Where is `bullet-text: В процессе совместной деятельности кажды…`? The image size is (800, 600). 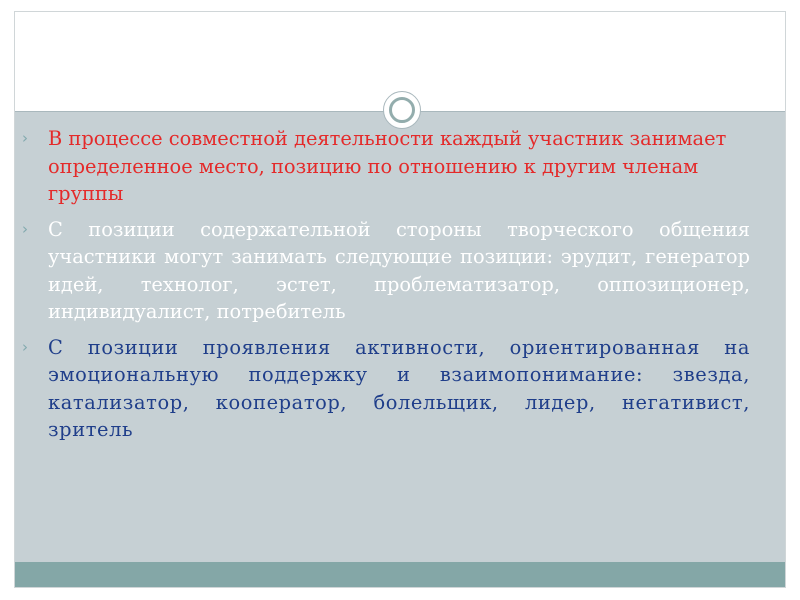
bullet-text: В процессе совместной деятельности кажды… is located at coordinates (387, 166).